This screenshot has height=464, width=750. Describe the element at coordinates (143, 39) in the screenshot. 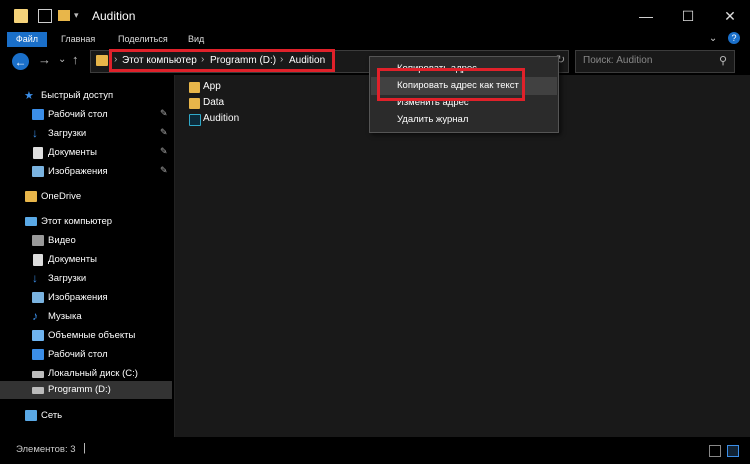

I see `tab-share: Поделиться` at that location.